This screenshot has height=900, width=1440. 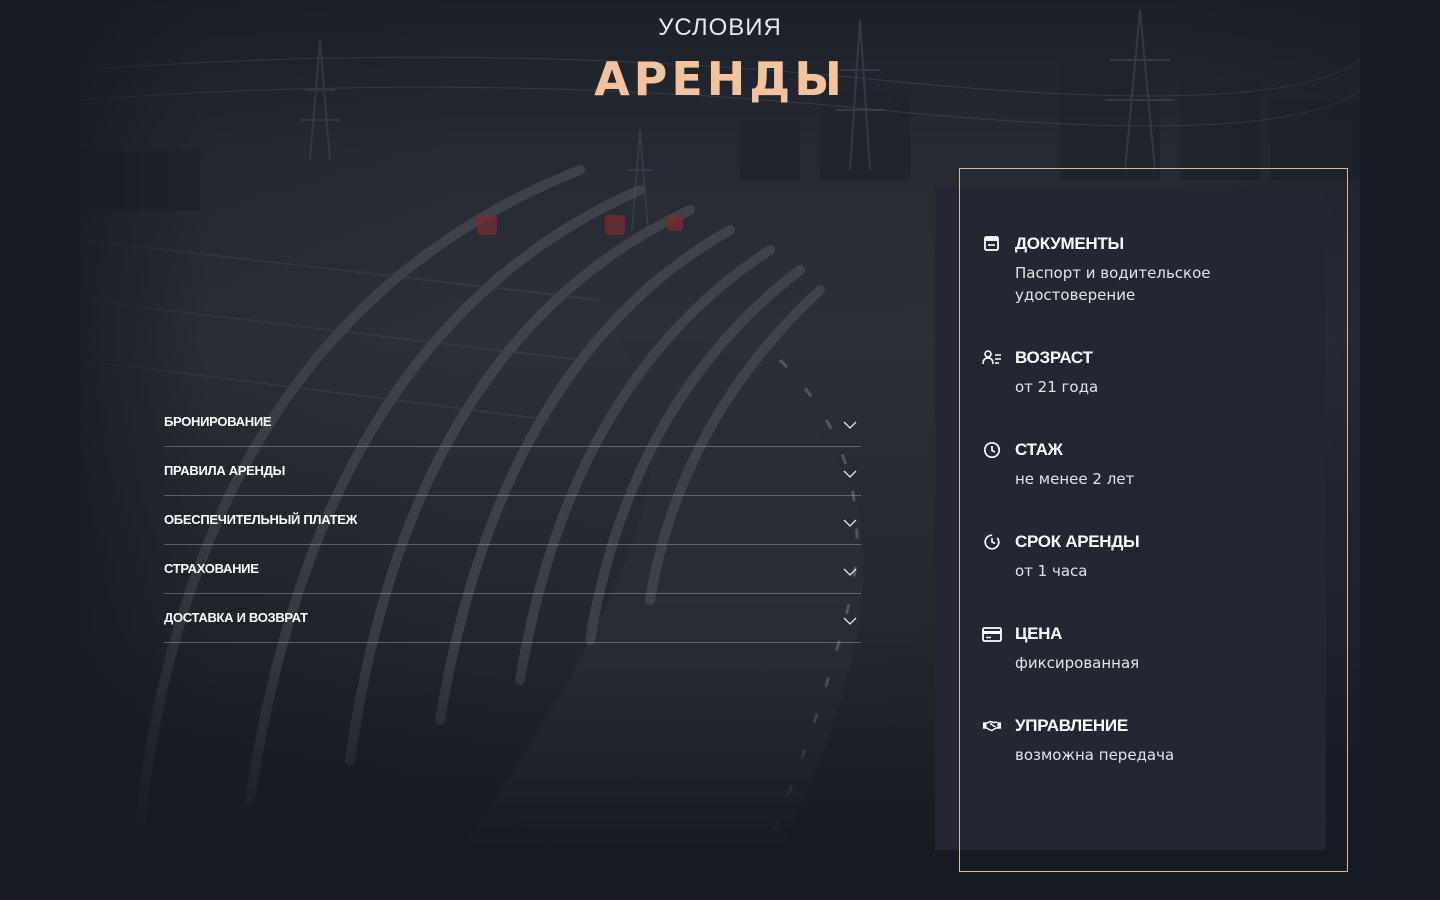 I want to click on condition-title: ЦЕНА, so click(x=1039, y=633).